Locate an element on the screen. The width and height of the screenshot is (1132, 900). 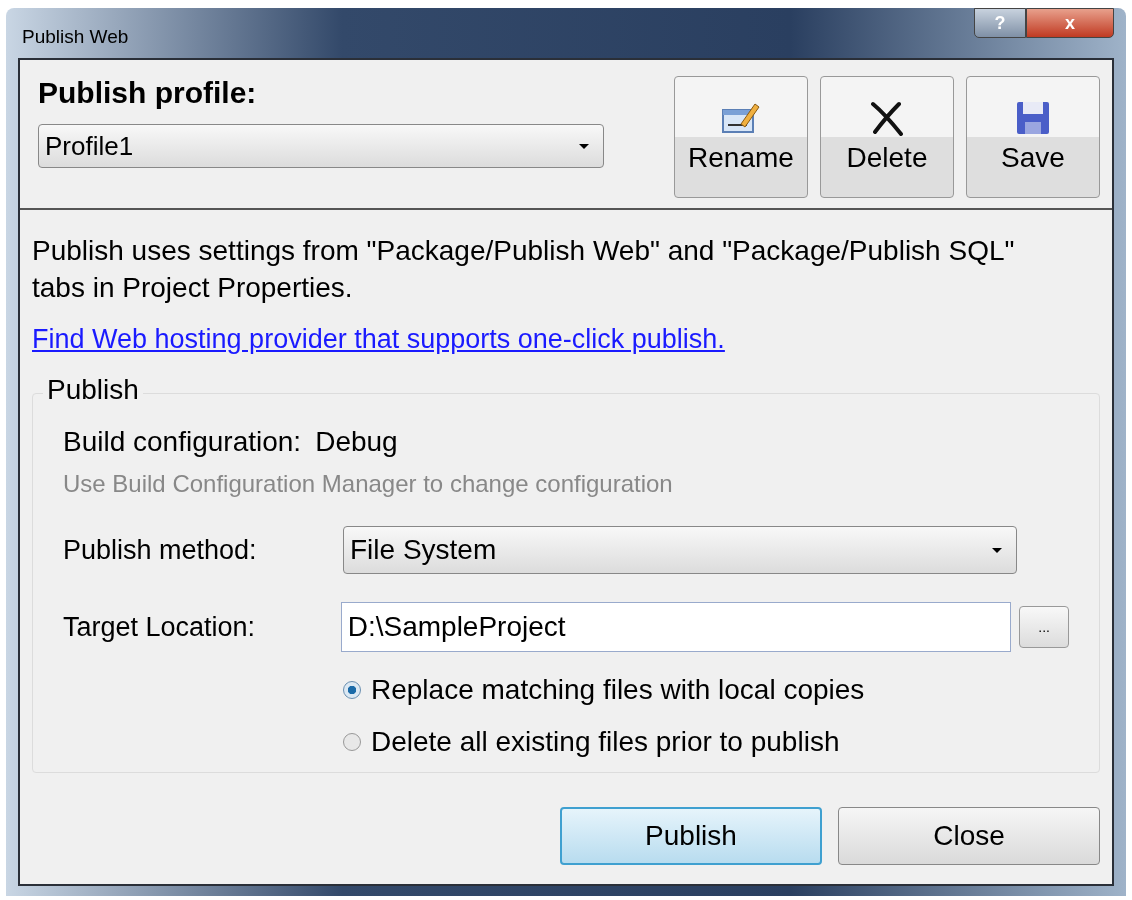
window-title: Publish Web is located at coordinates (75, 37).